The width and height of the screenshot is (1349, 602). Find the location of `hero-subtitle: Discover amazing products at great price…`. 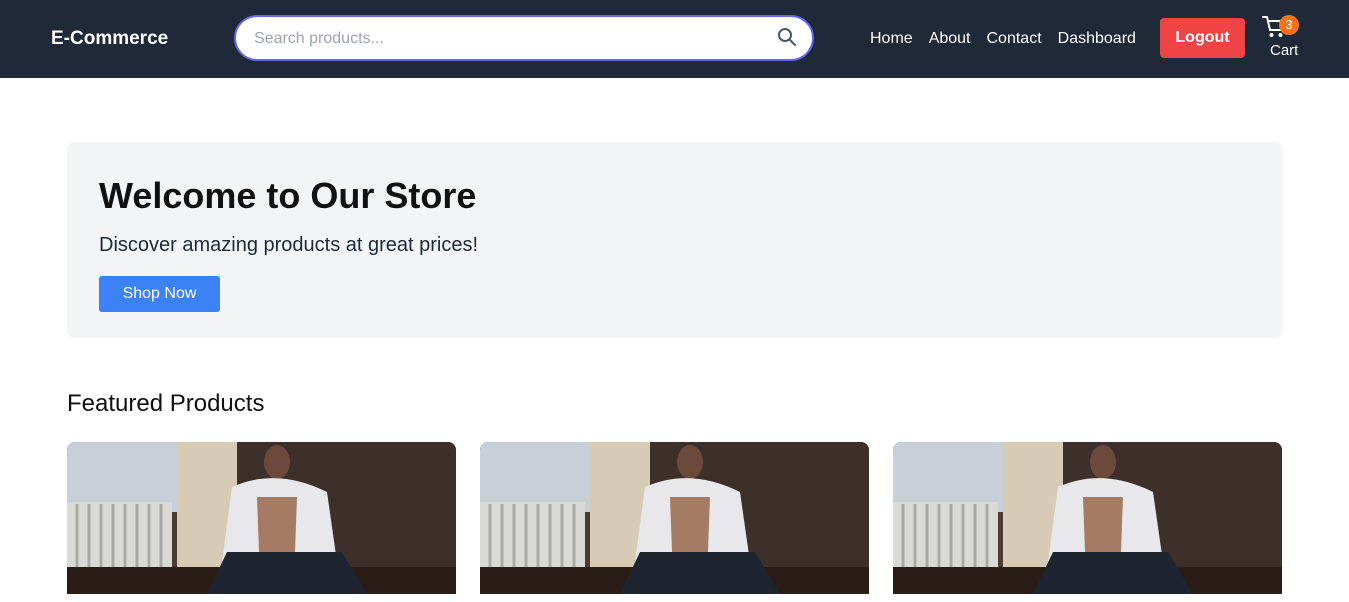

hero-subtitle: Discover amazing products at great price… is located at coordinates (289, 245).